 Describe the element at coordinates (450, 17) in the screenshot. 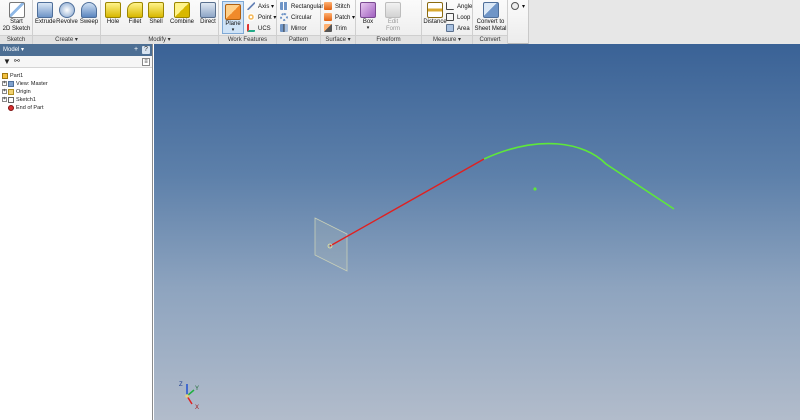

I see `loop-icon` at that location.